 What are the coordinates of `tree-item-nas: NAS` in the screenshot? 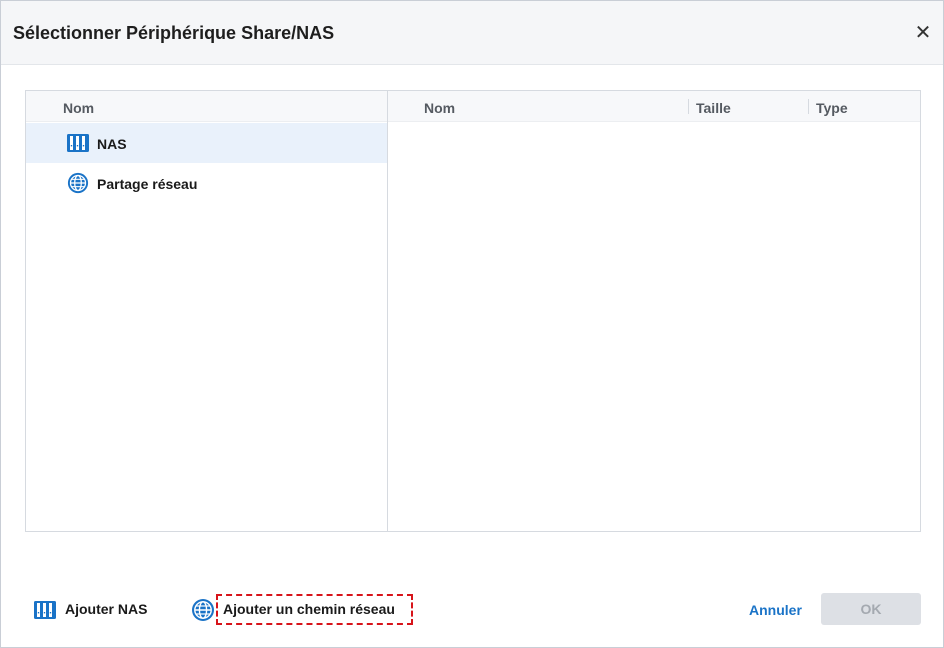 It's located at (206, 143).